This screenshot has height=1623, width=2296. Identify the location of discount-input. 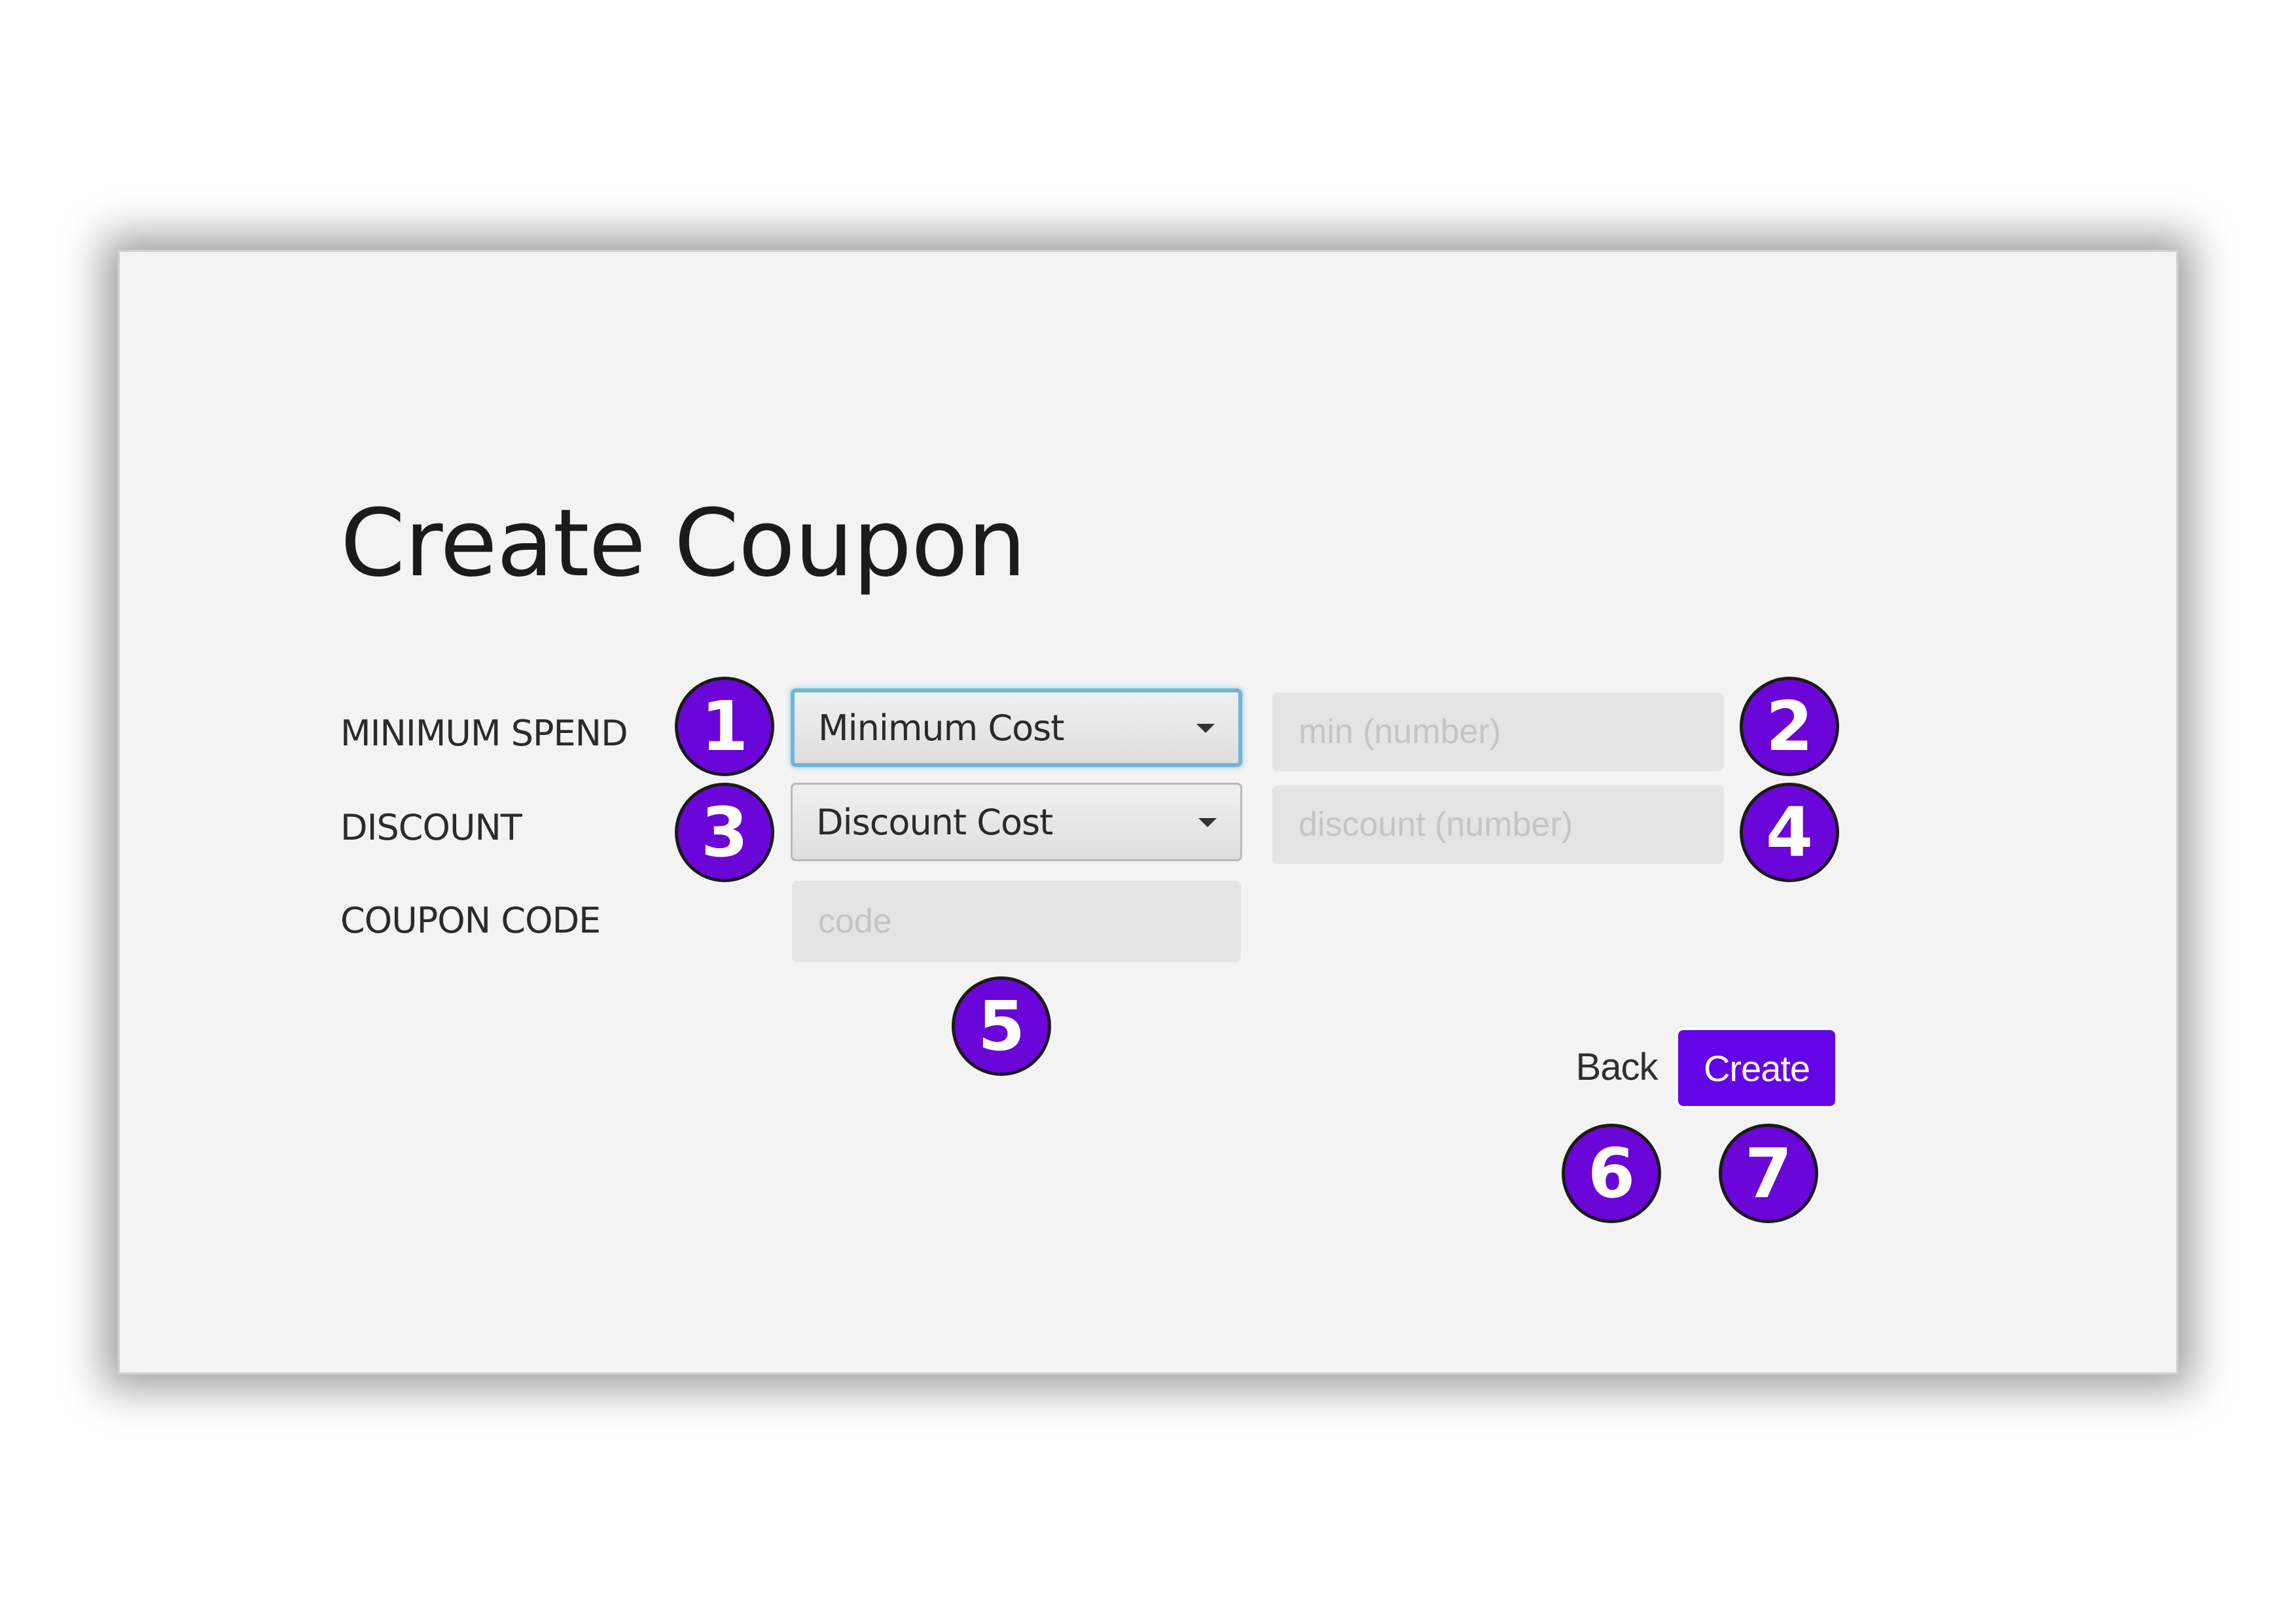
(1498, 825).